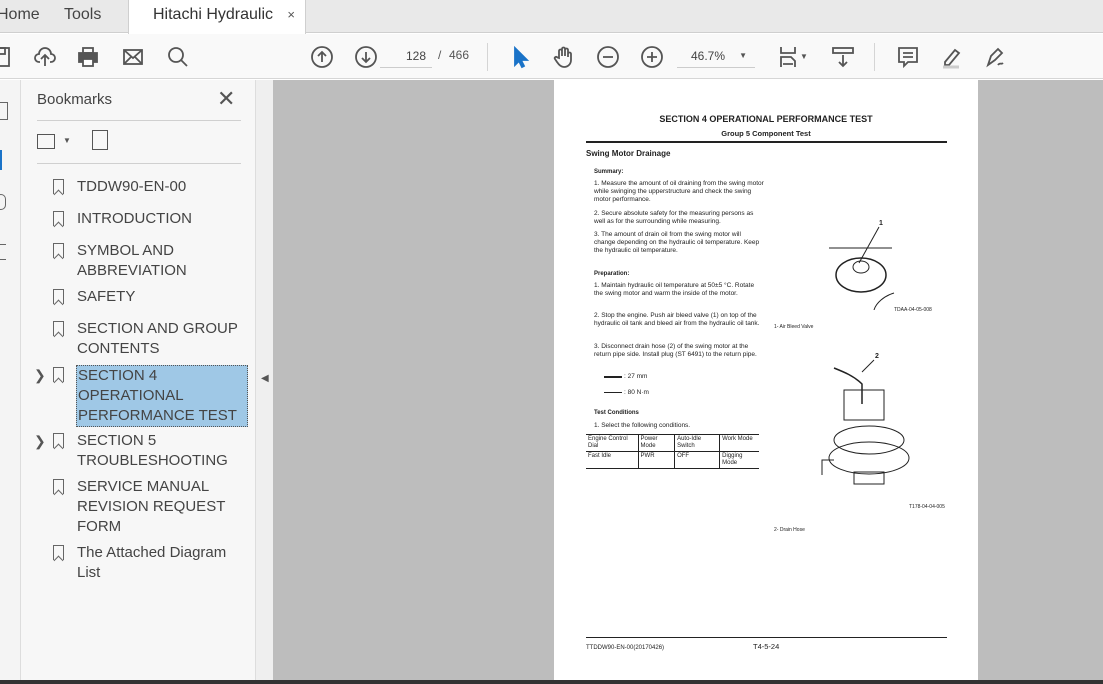  I want to click on select-cursor-icon, so click(520, 57).